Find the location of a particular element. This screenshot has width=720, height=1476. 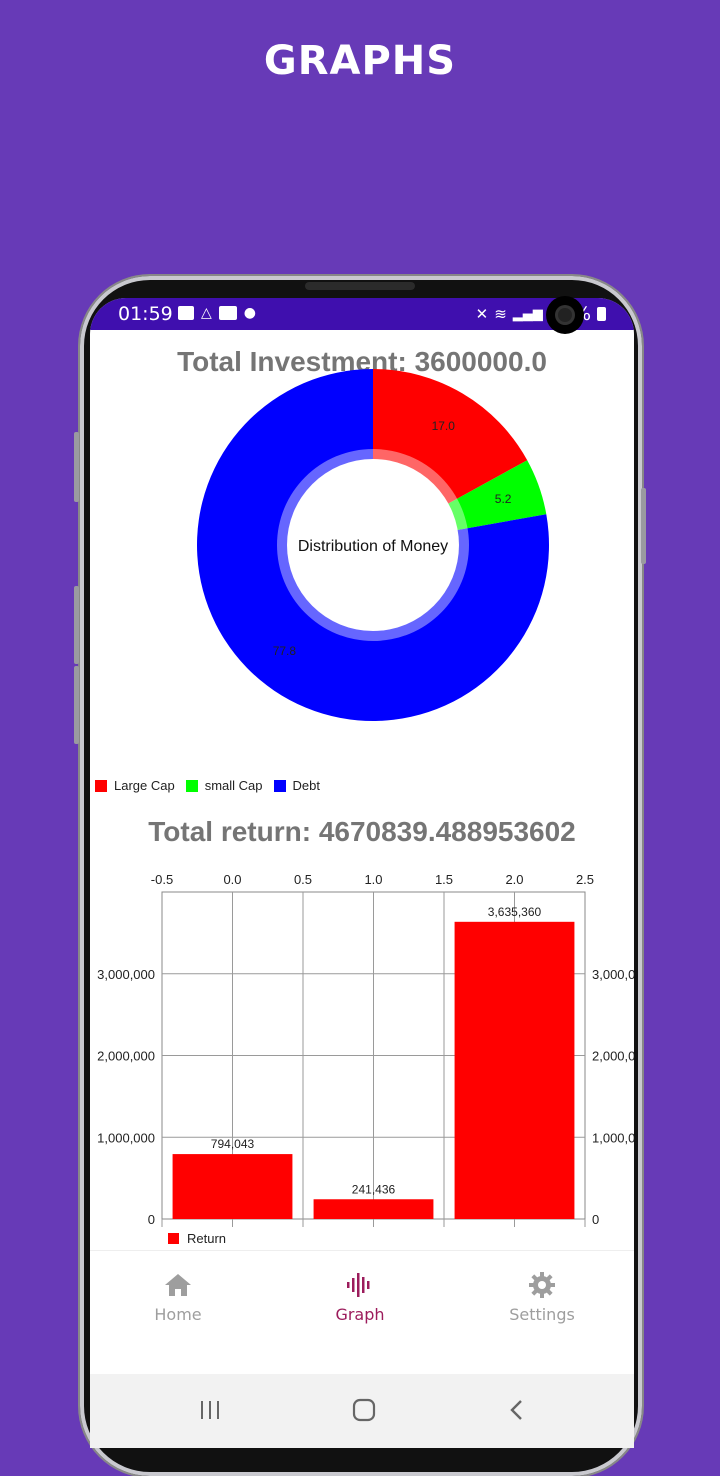

pie-value-label-debt: 77.8 is located at coordinates (285, 651).